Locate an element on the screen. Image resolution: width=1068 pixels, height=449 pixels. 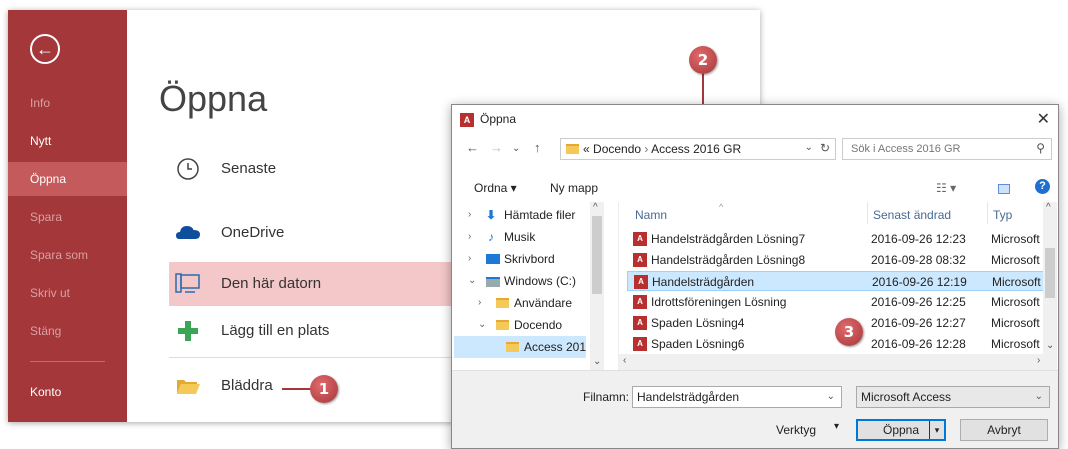
download-icon: ⬇ is located at coordinates (491, 215).